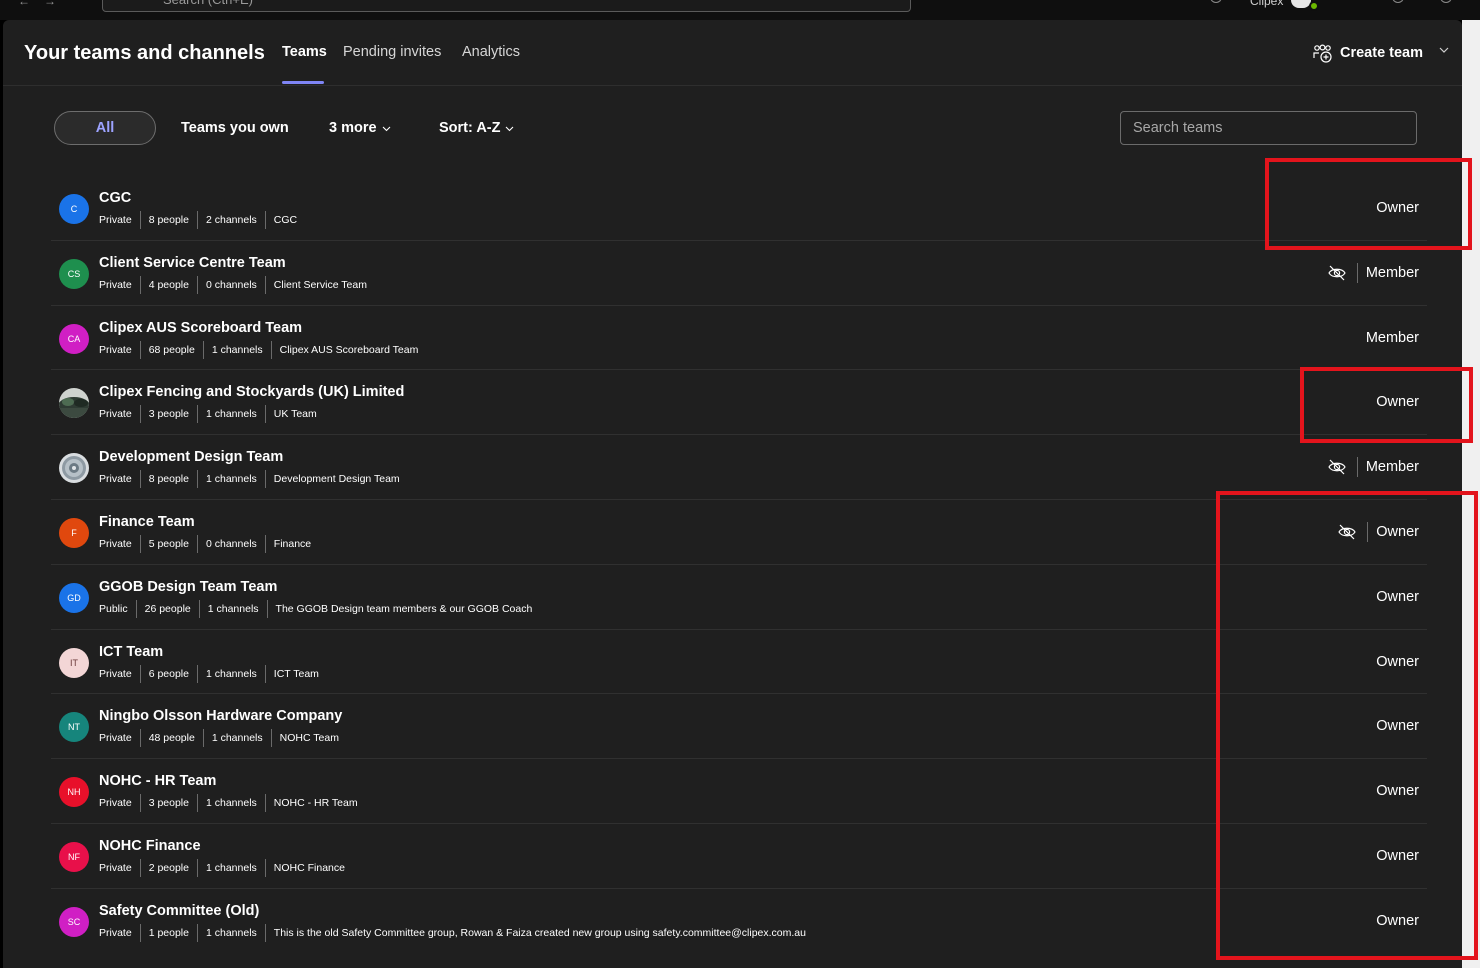 This screenshot has width=1480, height=968. What do you see at coordinates (191, 457) in the screenshot?
I see `team-name: Development Design Team` at bounding box center [191, 457].